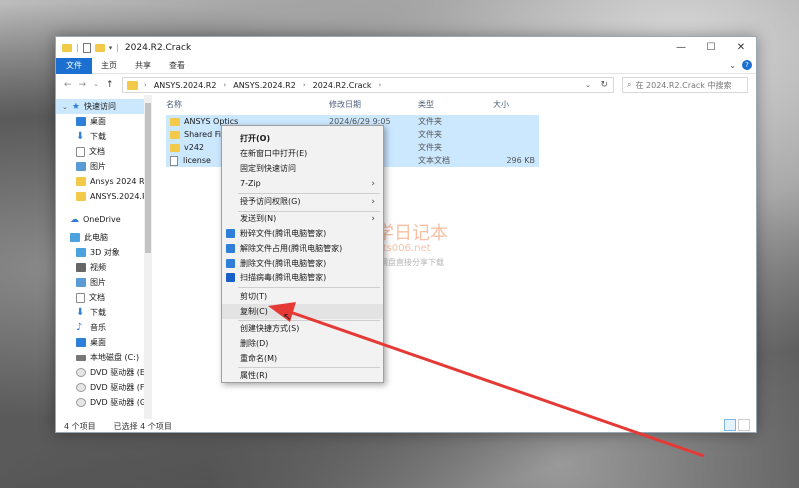  Describe the element at coordinates (90, 297) in the screenshot. I see `nav-item-documents-pc: 文档` at that location.